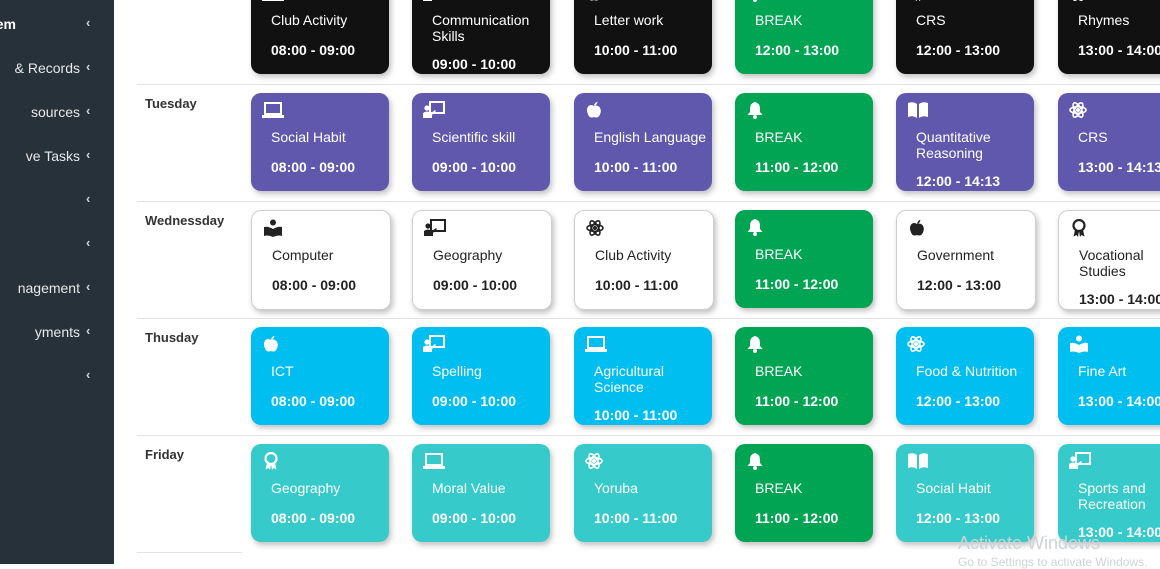  I want to click on timetable-slot: Government 12:00 - 13:00, so click(966, 260).